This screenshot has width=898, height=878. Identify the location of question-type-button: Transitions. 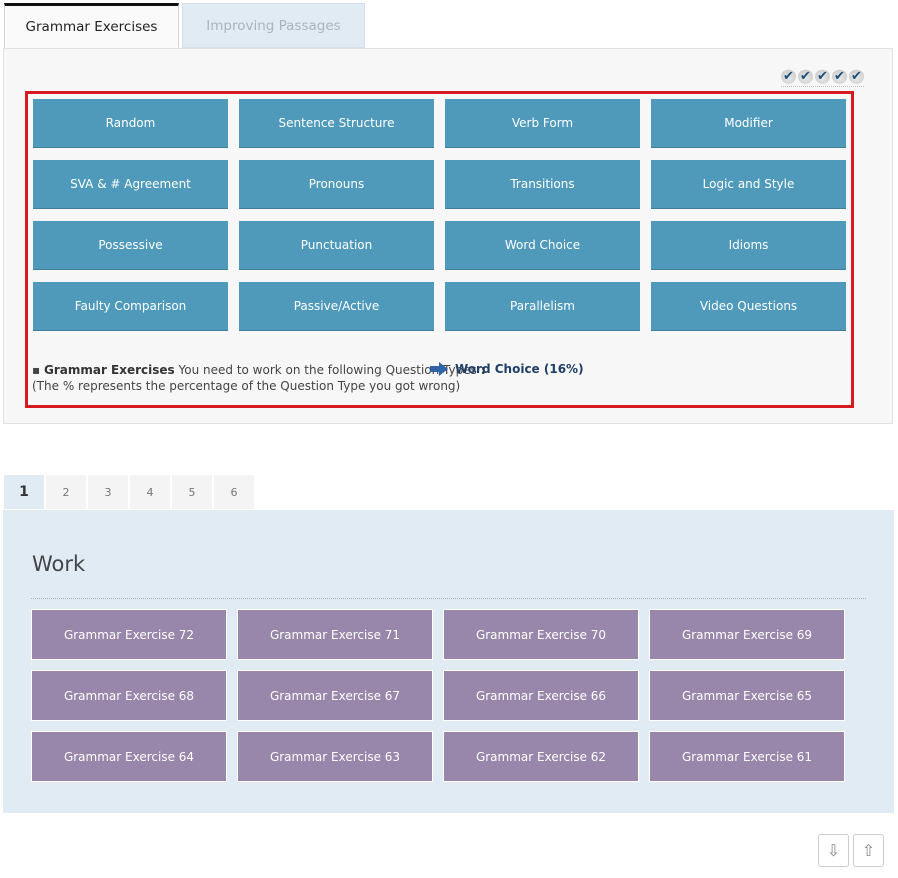
(542, 184).